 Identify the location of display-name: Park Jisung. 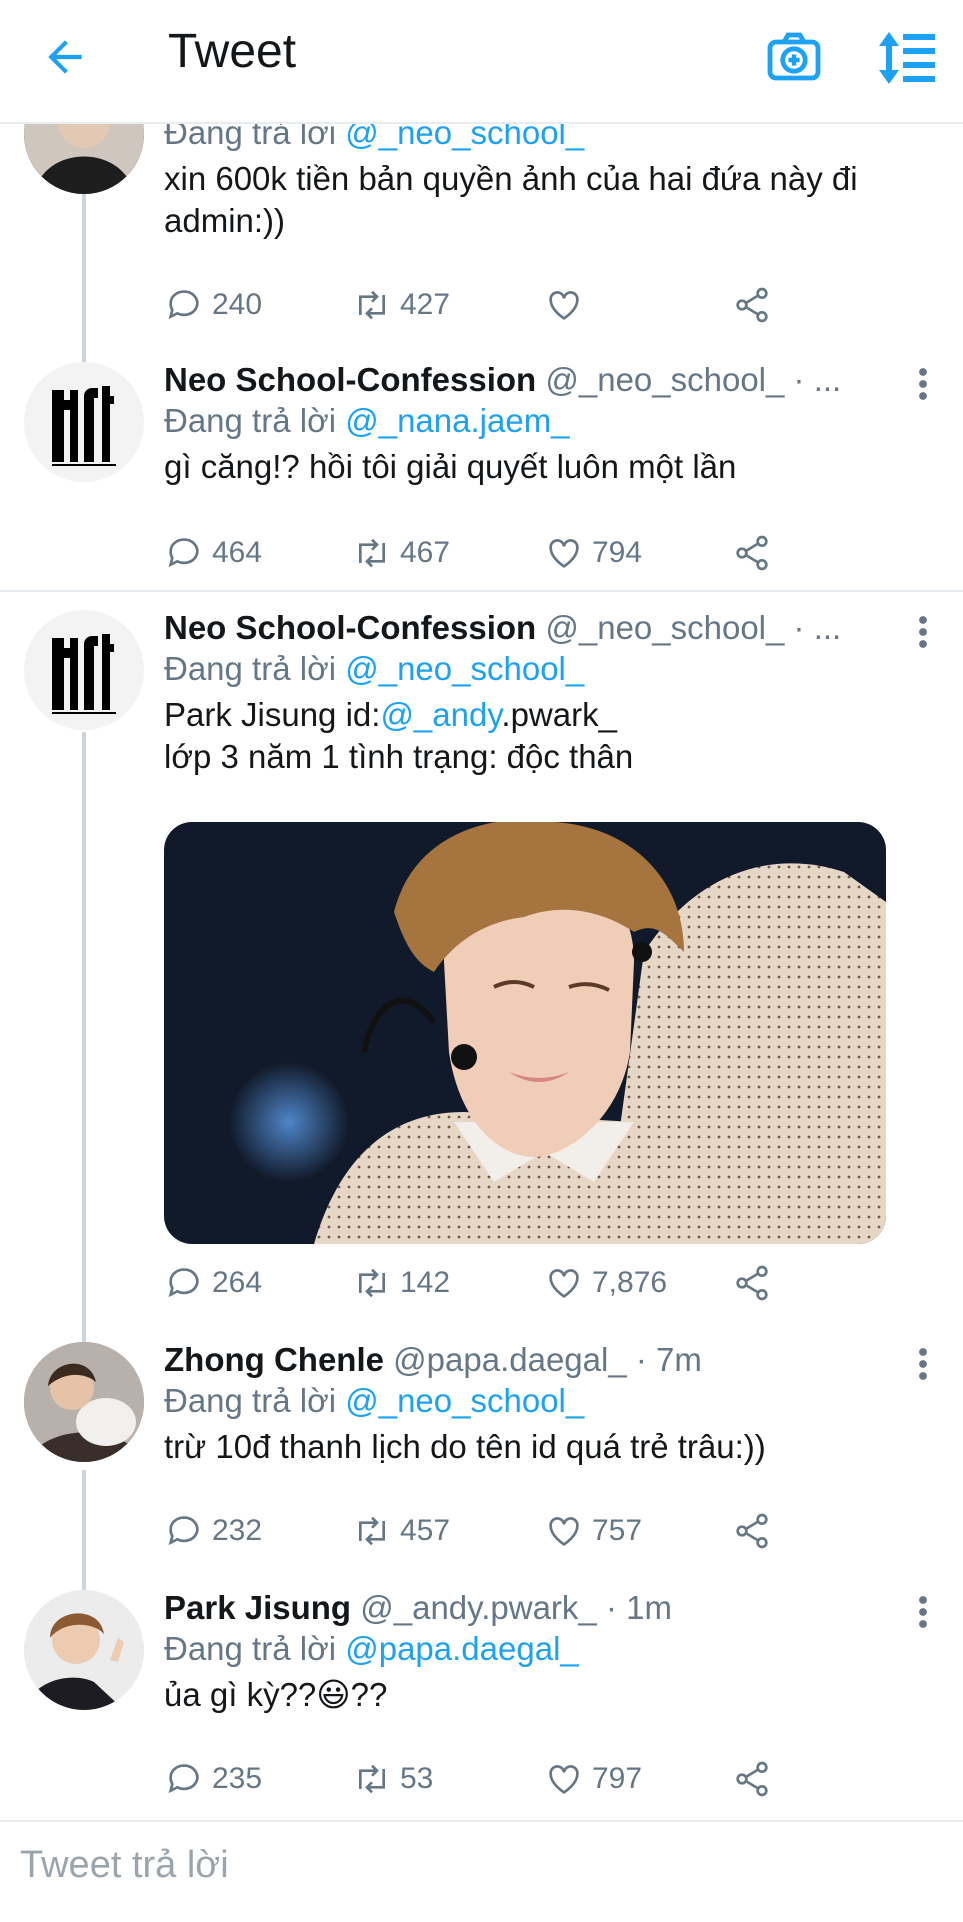
(257, 1607).